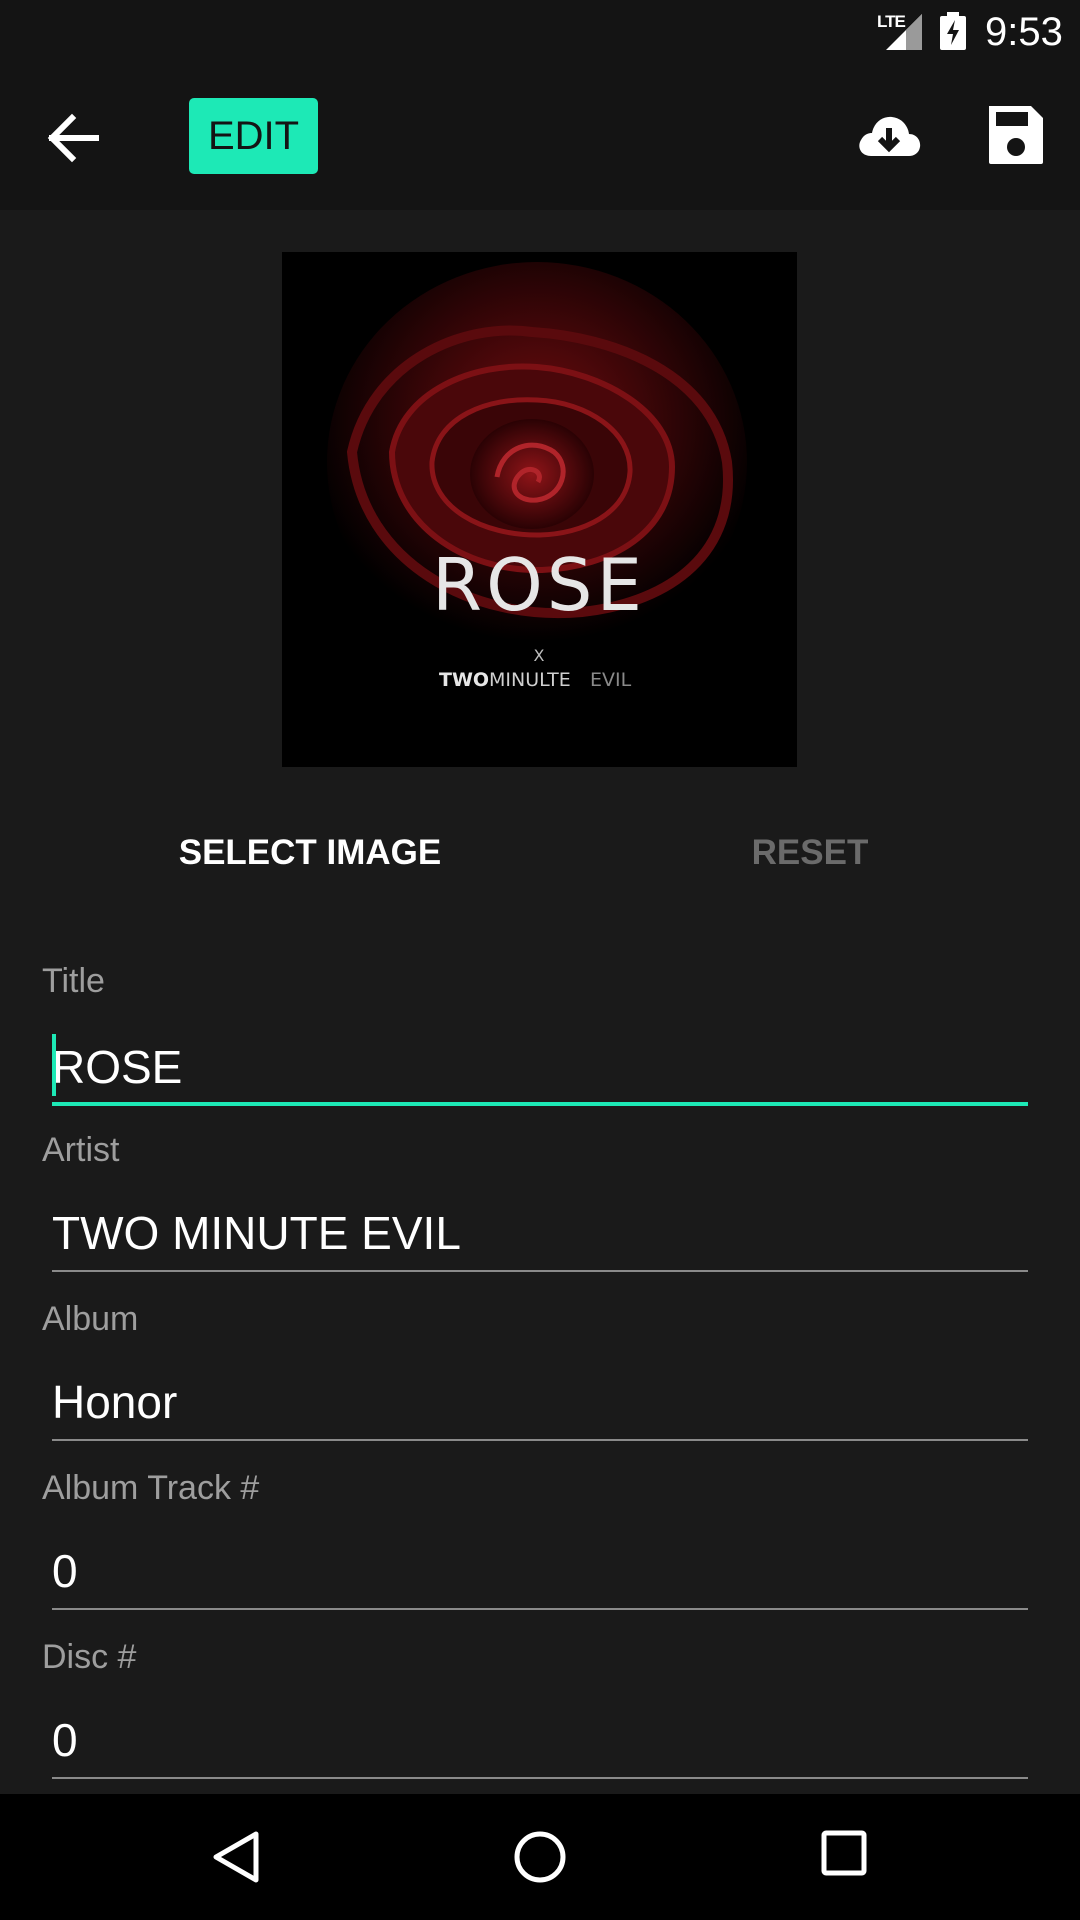  I want to click on network-type: LTE, so click(891, 21).